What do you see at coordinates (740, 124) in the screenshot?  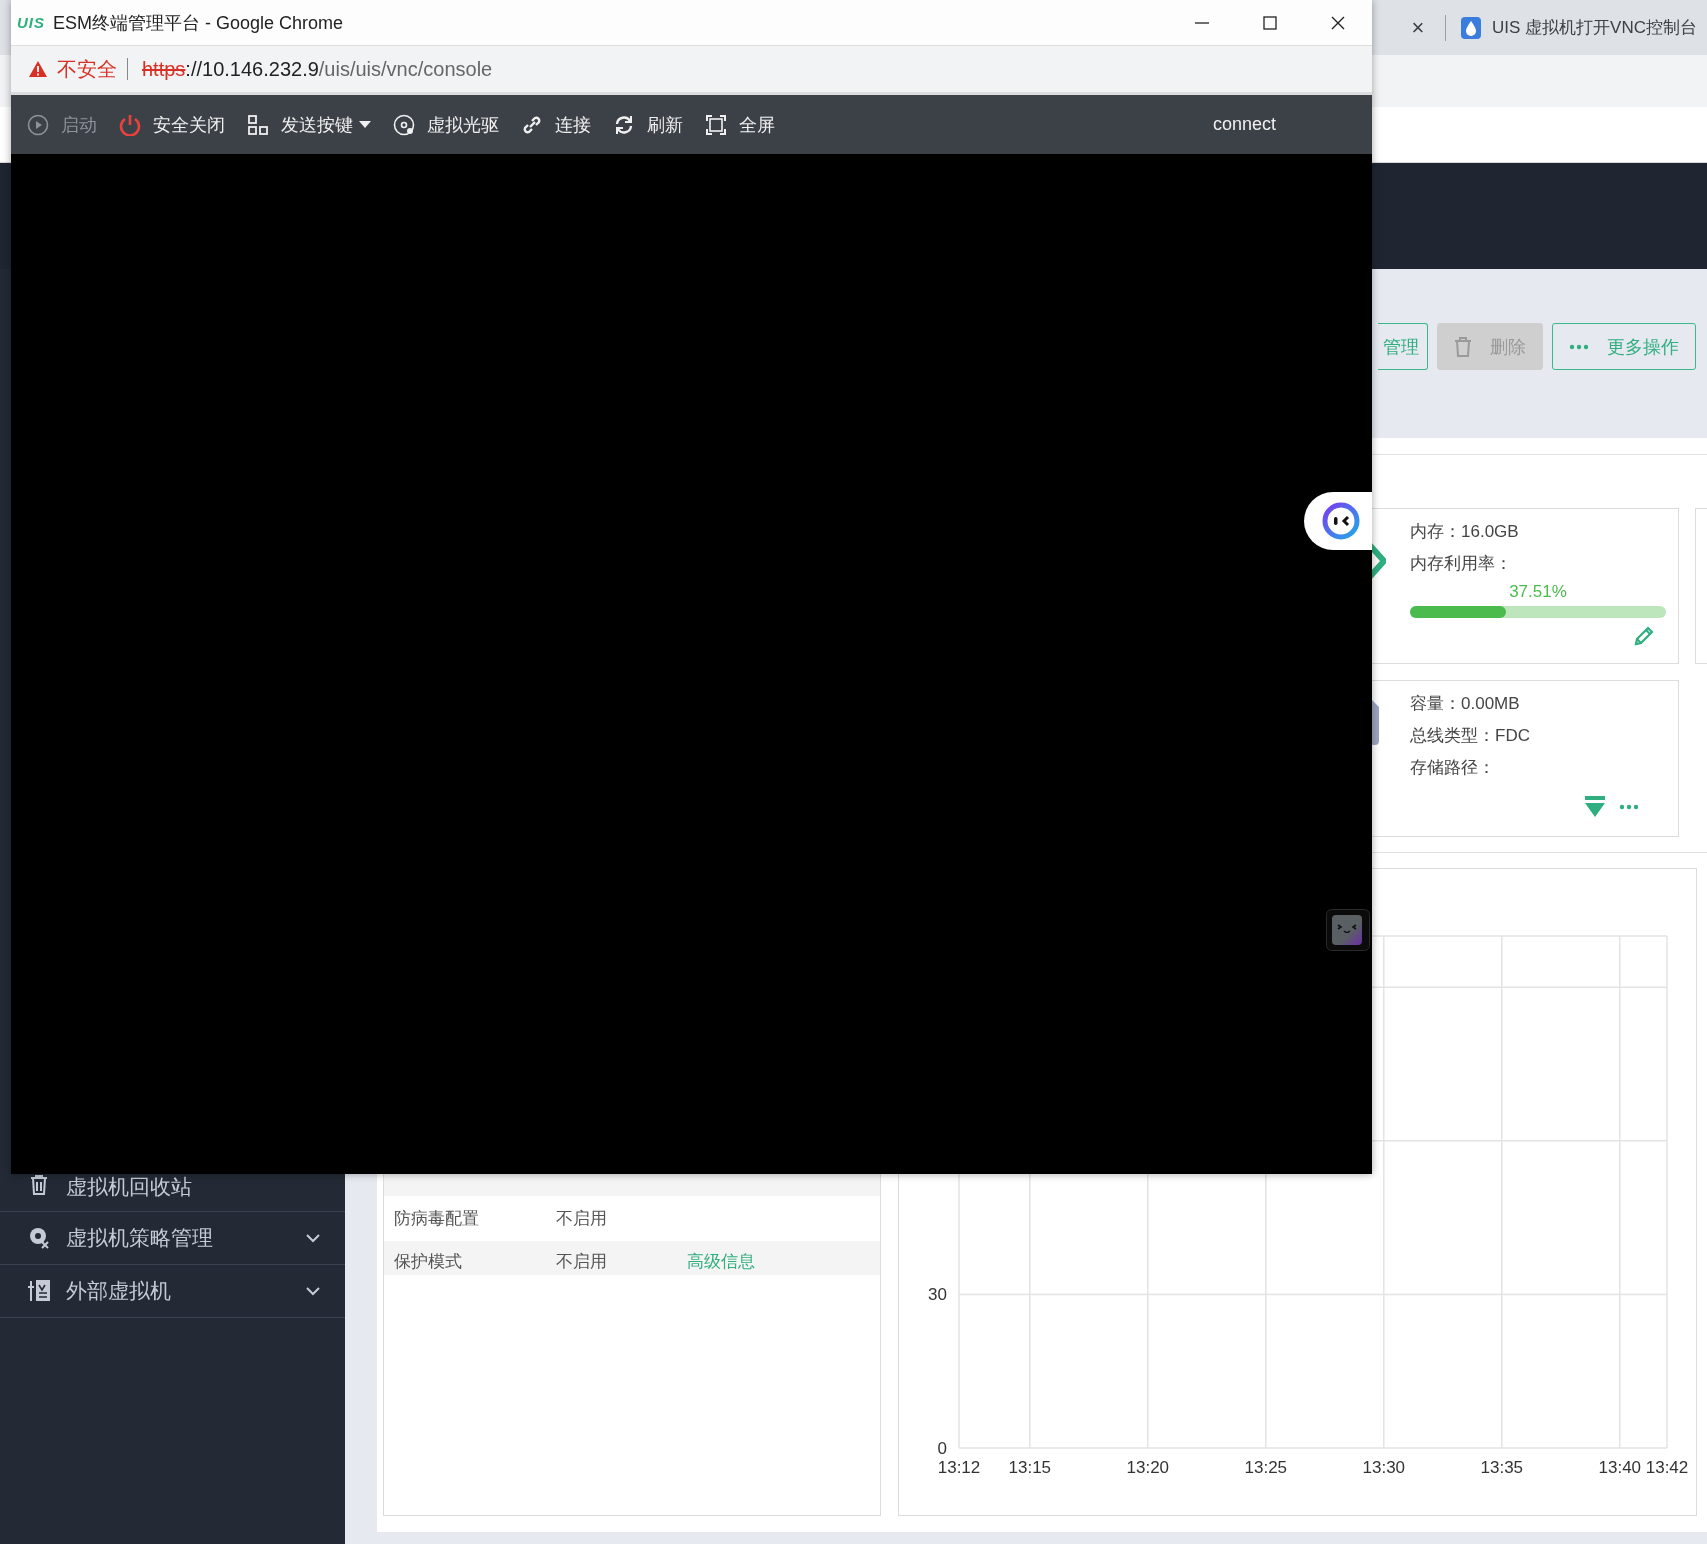 I see `toolbar-button: 全屏` at bounding box center [740, 124].